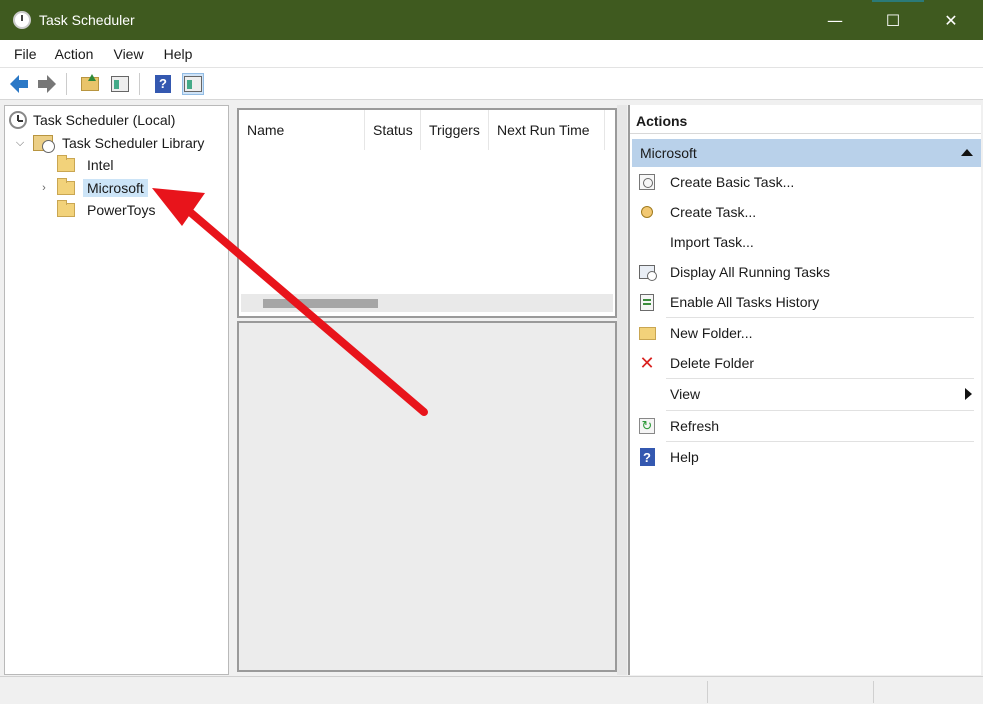 Image resolution: width=983 pixels, height=704 pixels. I want to click on column-header-triggers: Triggers, so click(455, 130).